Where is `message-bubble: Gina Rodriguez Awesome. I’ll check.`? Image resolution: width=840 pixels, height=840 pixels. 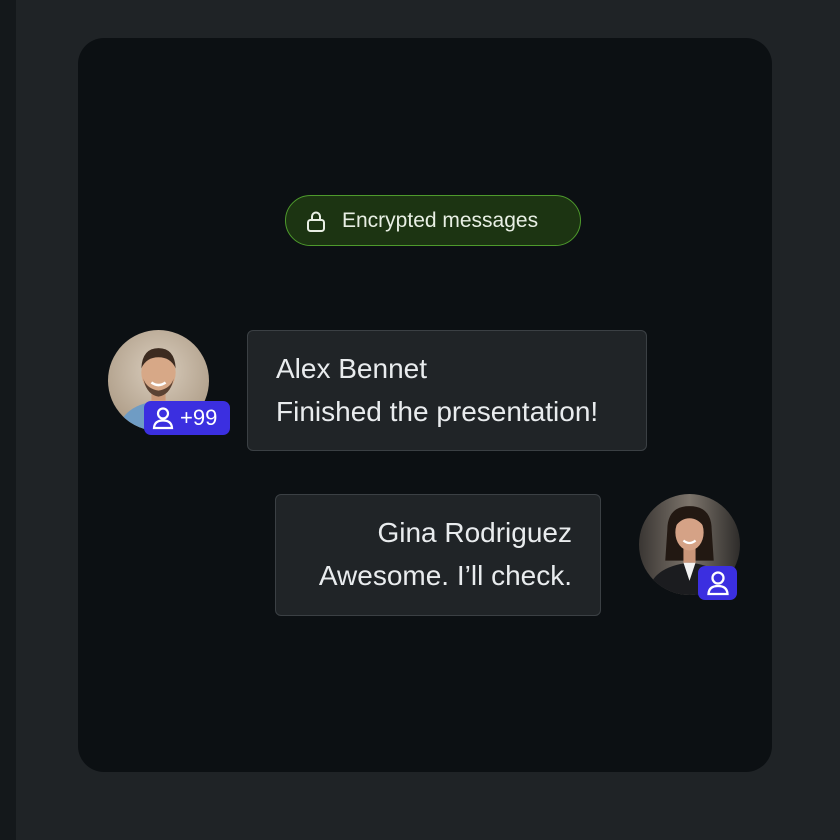
message-bubble: Gina Rodriguez Awesome. I’ll check. is located at coordinates (438, 555).